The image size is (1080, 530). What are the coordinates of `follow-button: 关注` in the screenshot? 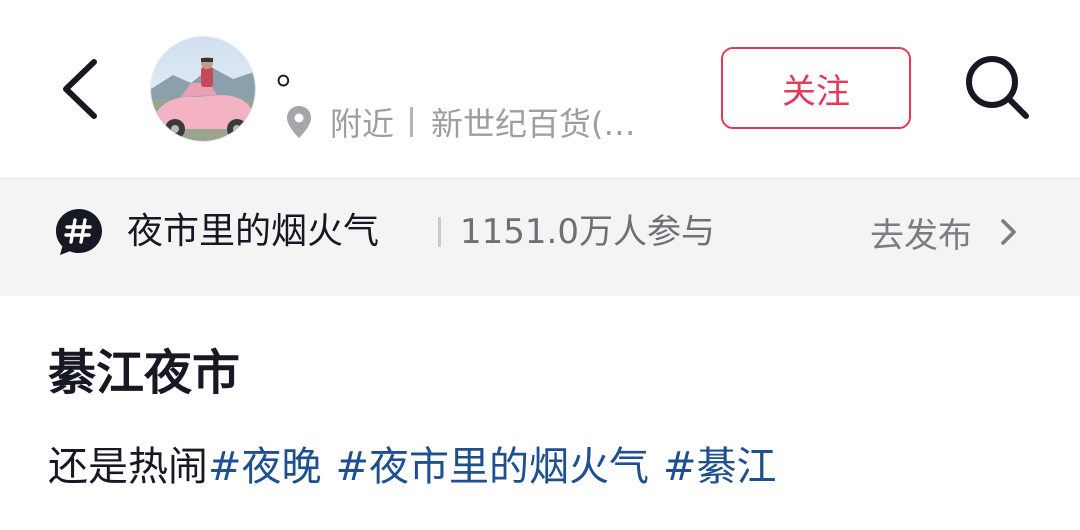 It's located at (816, 88).